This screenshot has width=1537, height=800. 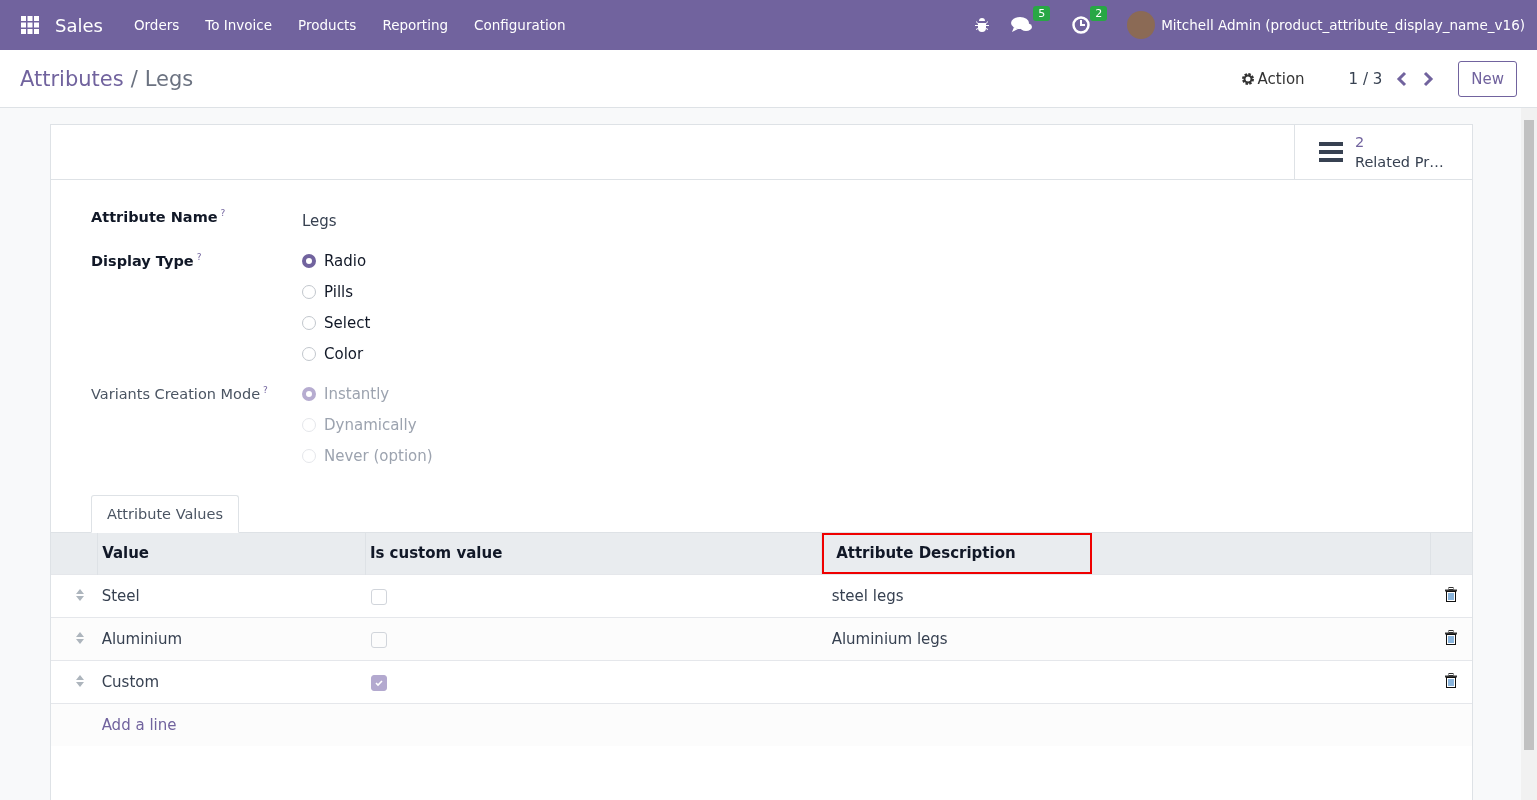 I want to click on message-count-badge: 5, so click(x=1042, y=13).